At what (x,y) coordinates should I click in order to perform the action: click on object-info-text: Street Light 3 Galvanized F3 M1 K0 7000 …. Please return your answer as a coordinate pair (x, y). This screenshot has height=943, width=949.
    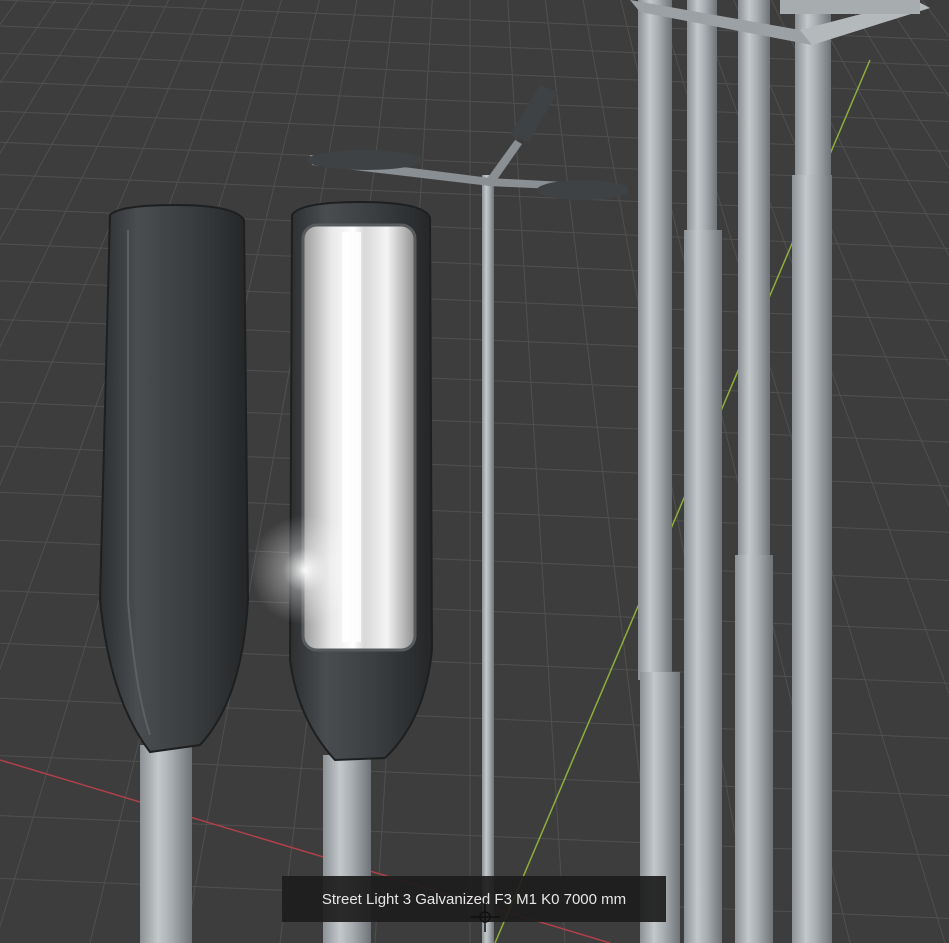
    Looking at the image, I should click on (474, 899).